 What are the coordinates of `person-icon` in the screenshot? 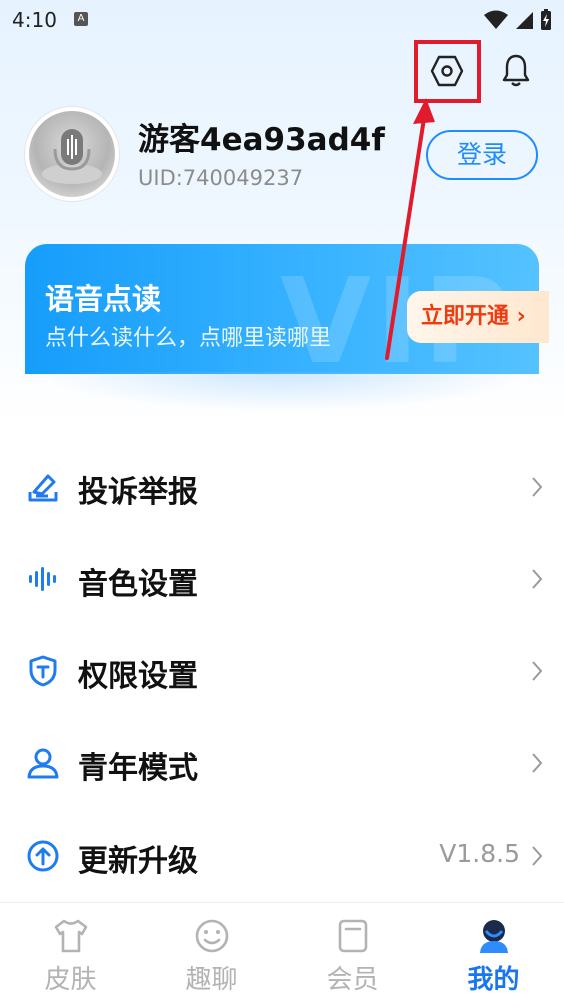 It's located at (43, 763).